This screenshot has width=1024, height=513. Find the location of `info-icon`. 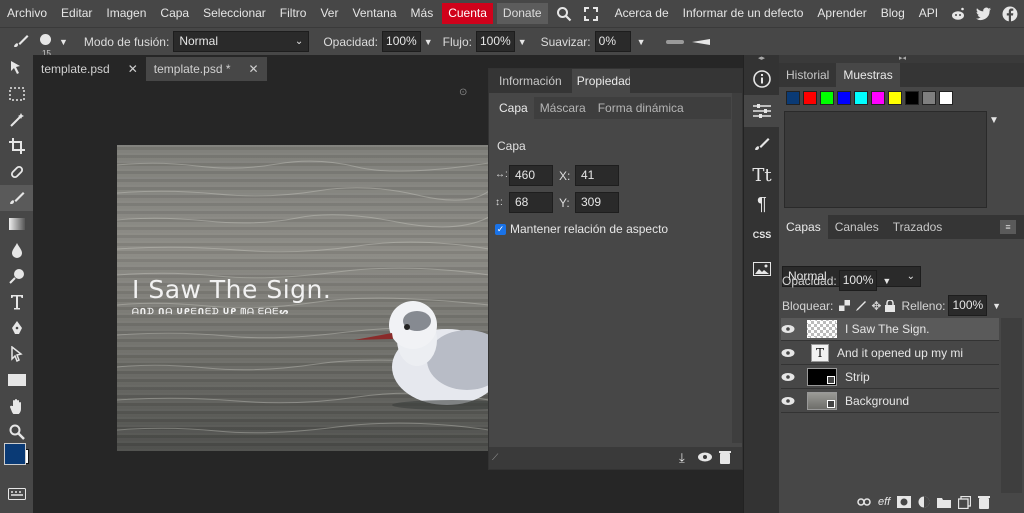

info-icon is located at coordinates (762, 79).